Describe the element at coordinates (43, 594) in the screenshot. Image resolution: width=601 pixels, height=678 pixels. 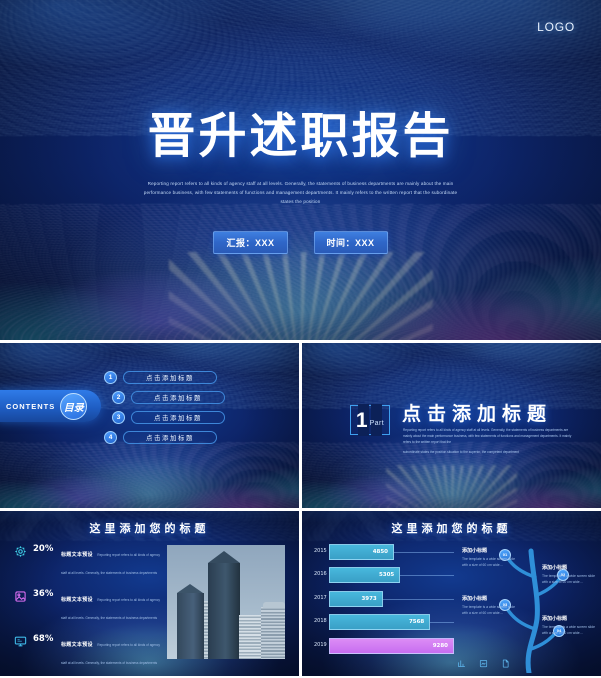
I see `stat-percent: 36%` at that location.